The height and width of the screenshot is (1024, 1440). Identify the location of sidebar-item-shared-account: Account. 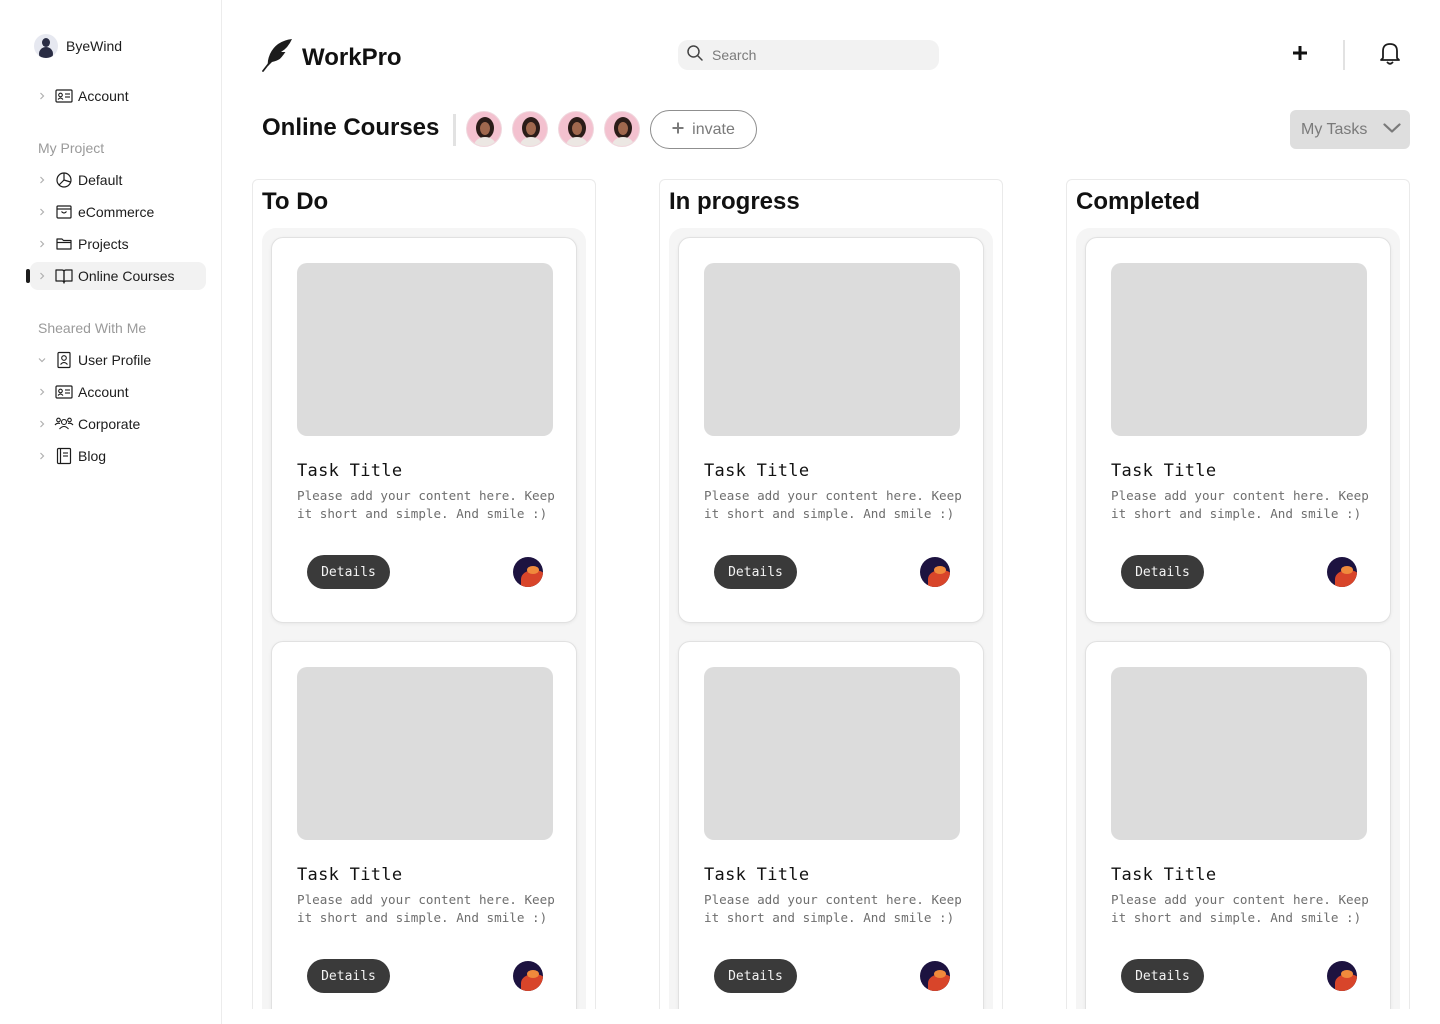
(118, 392).